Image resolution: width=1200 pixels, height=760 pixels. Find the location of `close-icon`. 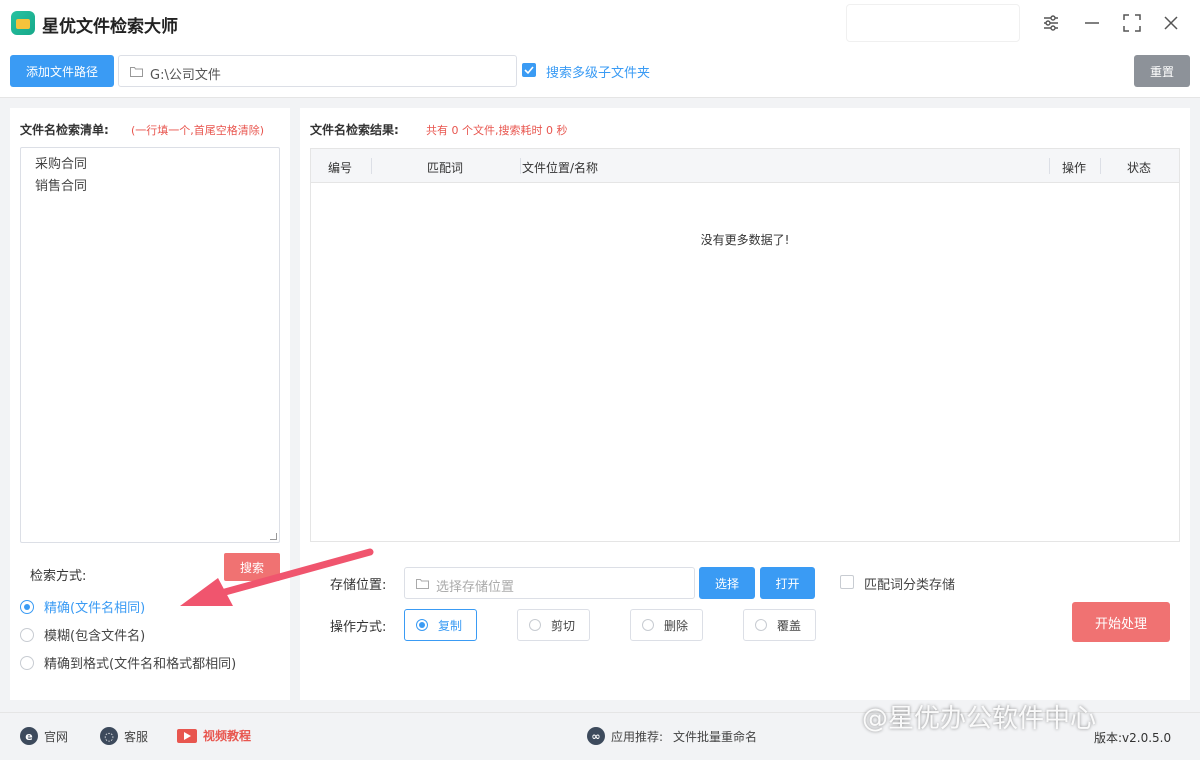

close-icon is located at coordinates (1171, 23).